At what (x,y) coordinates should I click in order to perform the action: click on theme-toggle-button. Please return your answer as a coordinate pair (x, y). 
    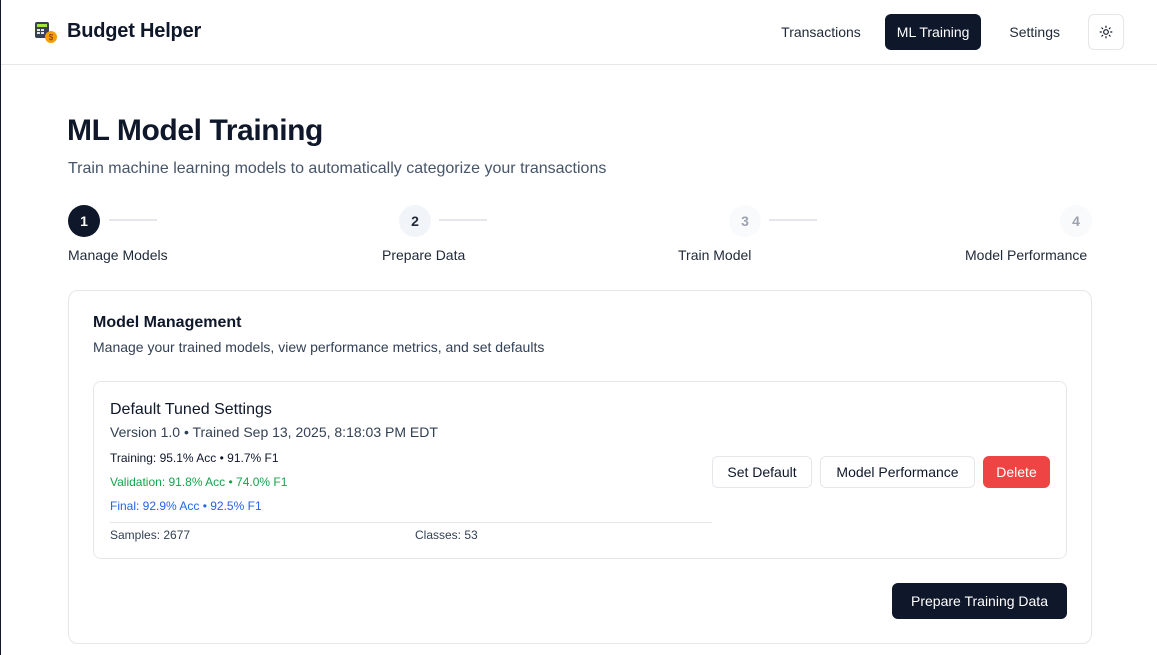
    Looking at the image, I should click on (1106, 32).